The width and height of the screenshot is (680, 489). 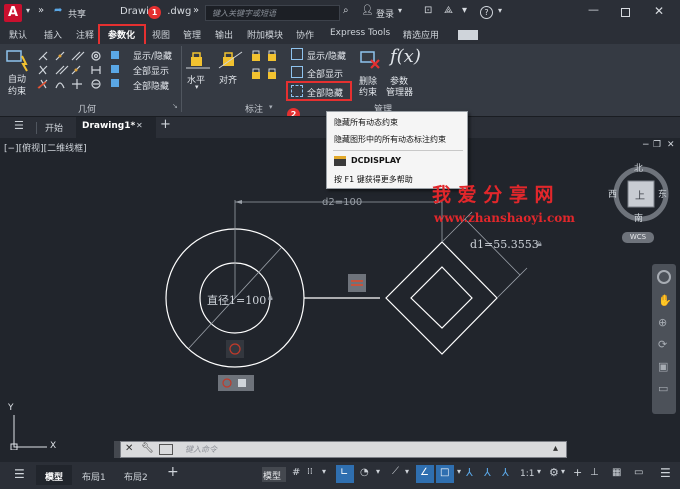 What do you see at coordinates (665, 300) in the screenshot?
I see `pan-icon: ✋` at bounding box center [665, 300].